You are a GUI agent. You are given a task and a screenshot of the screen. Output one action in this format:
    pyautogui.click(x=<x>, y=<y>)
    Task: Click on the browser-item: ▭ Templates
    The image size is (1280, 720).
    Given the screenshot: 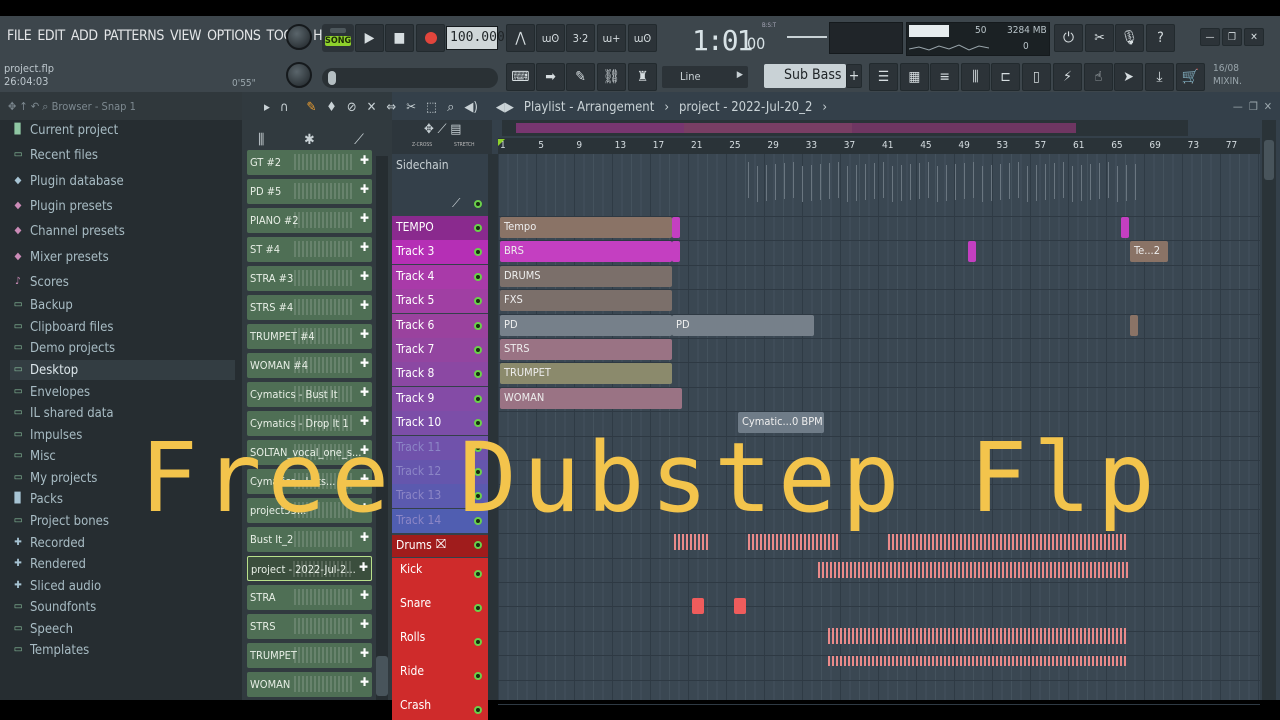 What is the action you would take?
    pyautogui.click(x=124, y=650)
    